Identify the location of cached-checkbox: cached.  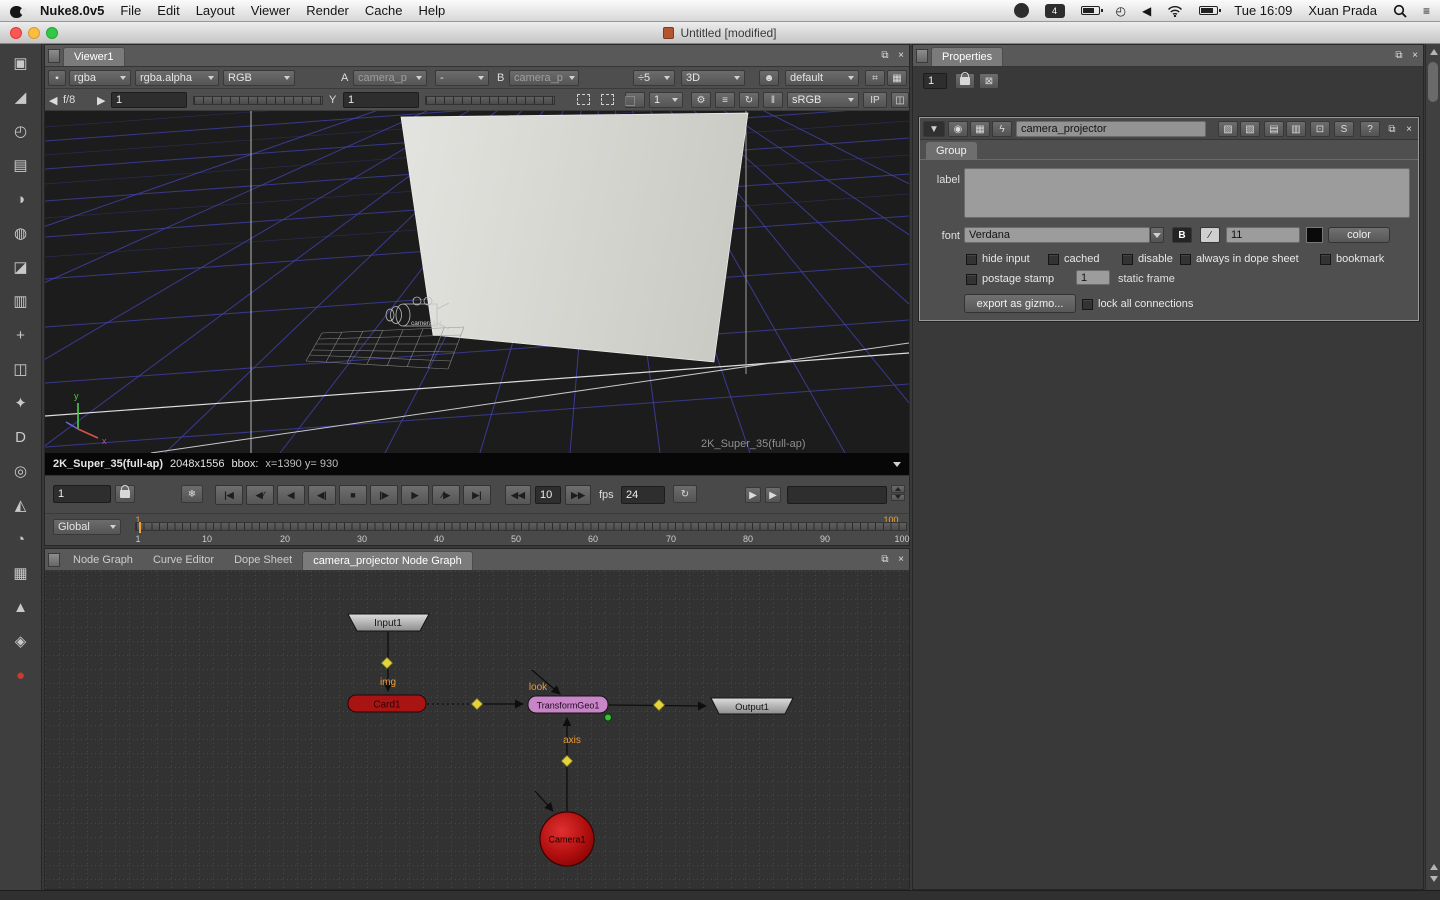
(1073, 259).